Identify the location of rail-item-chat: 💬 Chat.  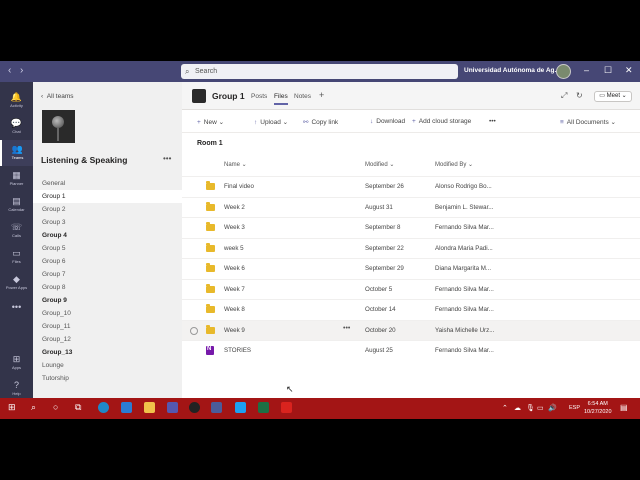
(16, 127).